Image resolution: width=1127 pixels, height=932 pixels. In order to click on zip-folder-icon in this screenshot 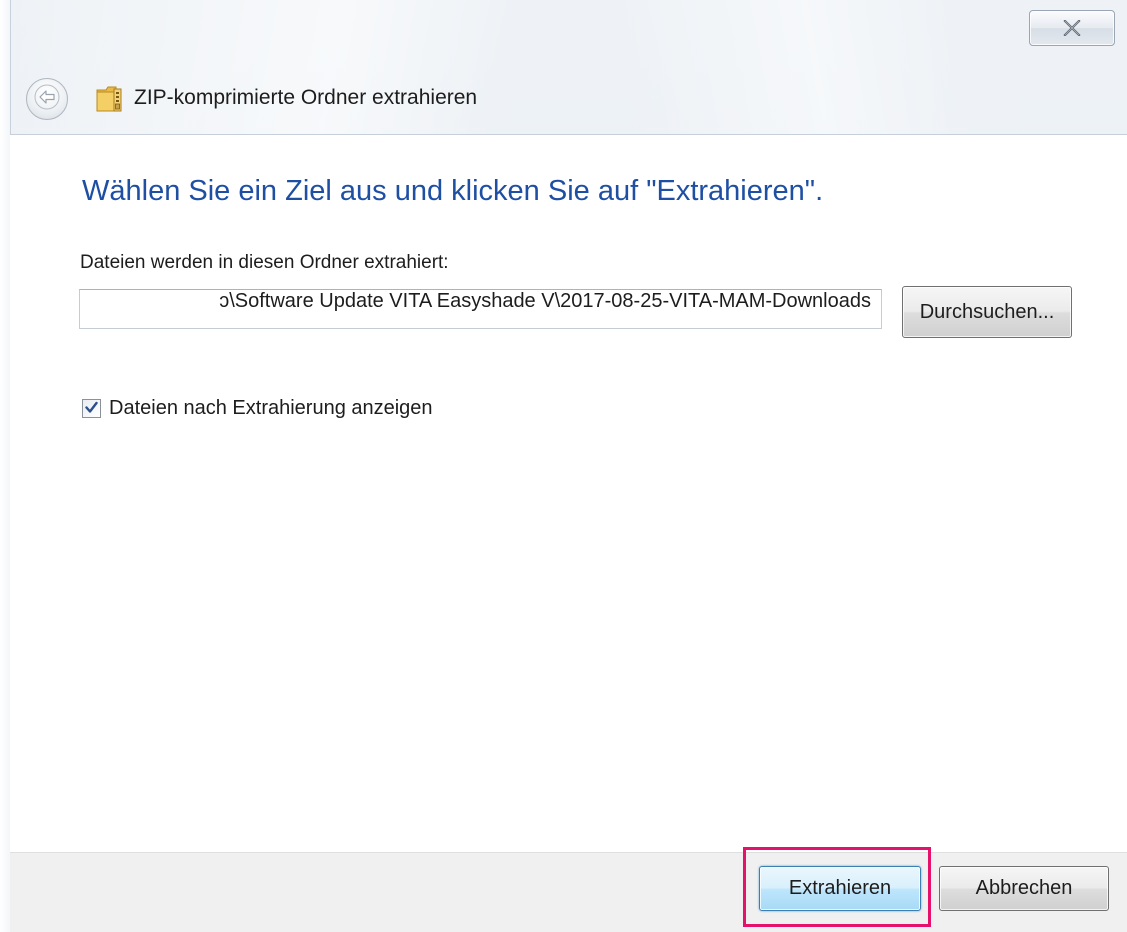, I will do `click(111, 99)`.